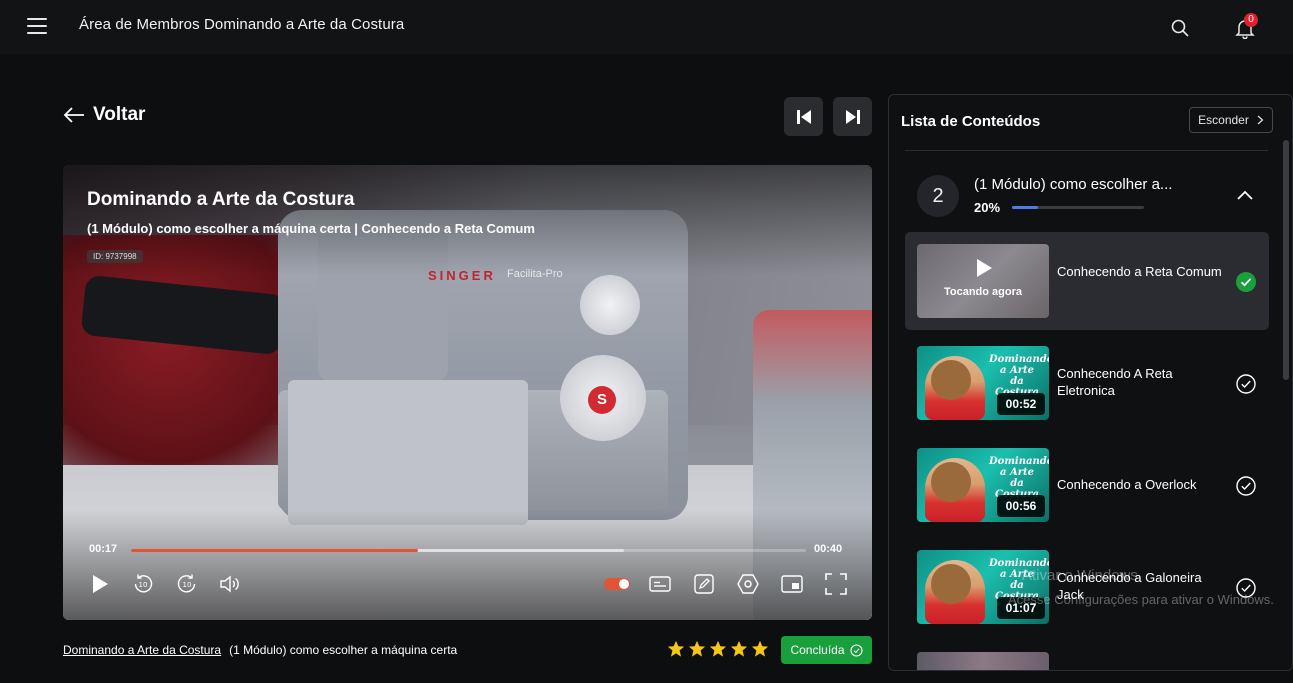 Image resolution: width=1293 pixels, height=683 pixels. What do you see at coordinates (119, 114) in the screenshot?
I see `back-label: Voltar` at bounding box center [119, 114].